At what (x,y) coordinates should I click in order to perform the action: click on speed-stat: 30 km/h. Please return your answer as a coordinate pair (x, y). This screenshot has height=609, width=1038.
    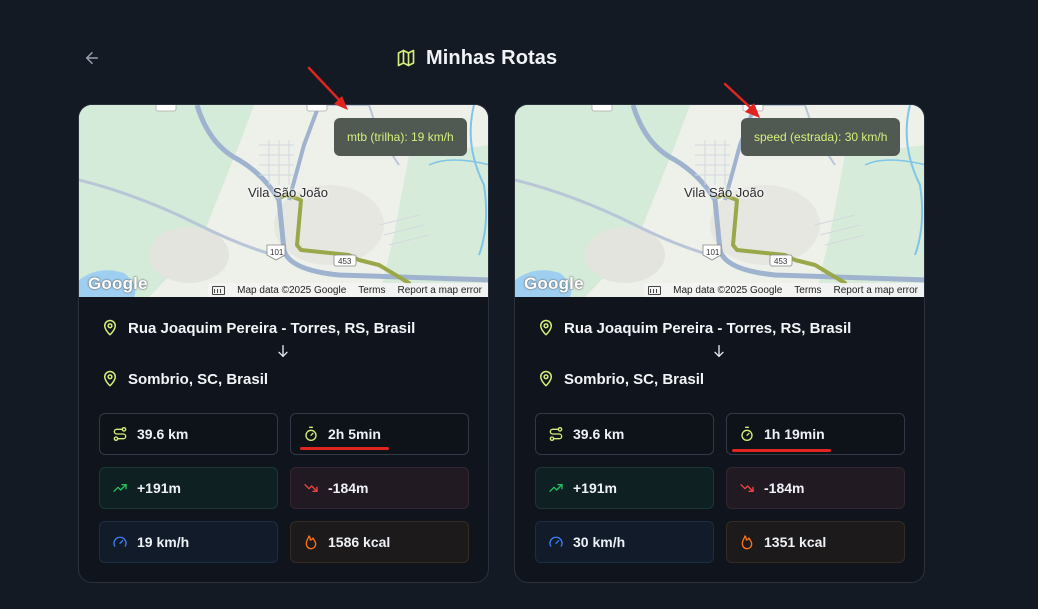
    Looking at the image, I should click on (624, 542).